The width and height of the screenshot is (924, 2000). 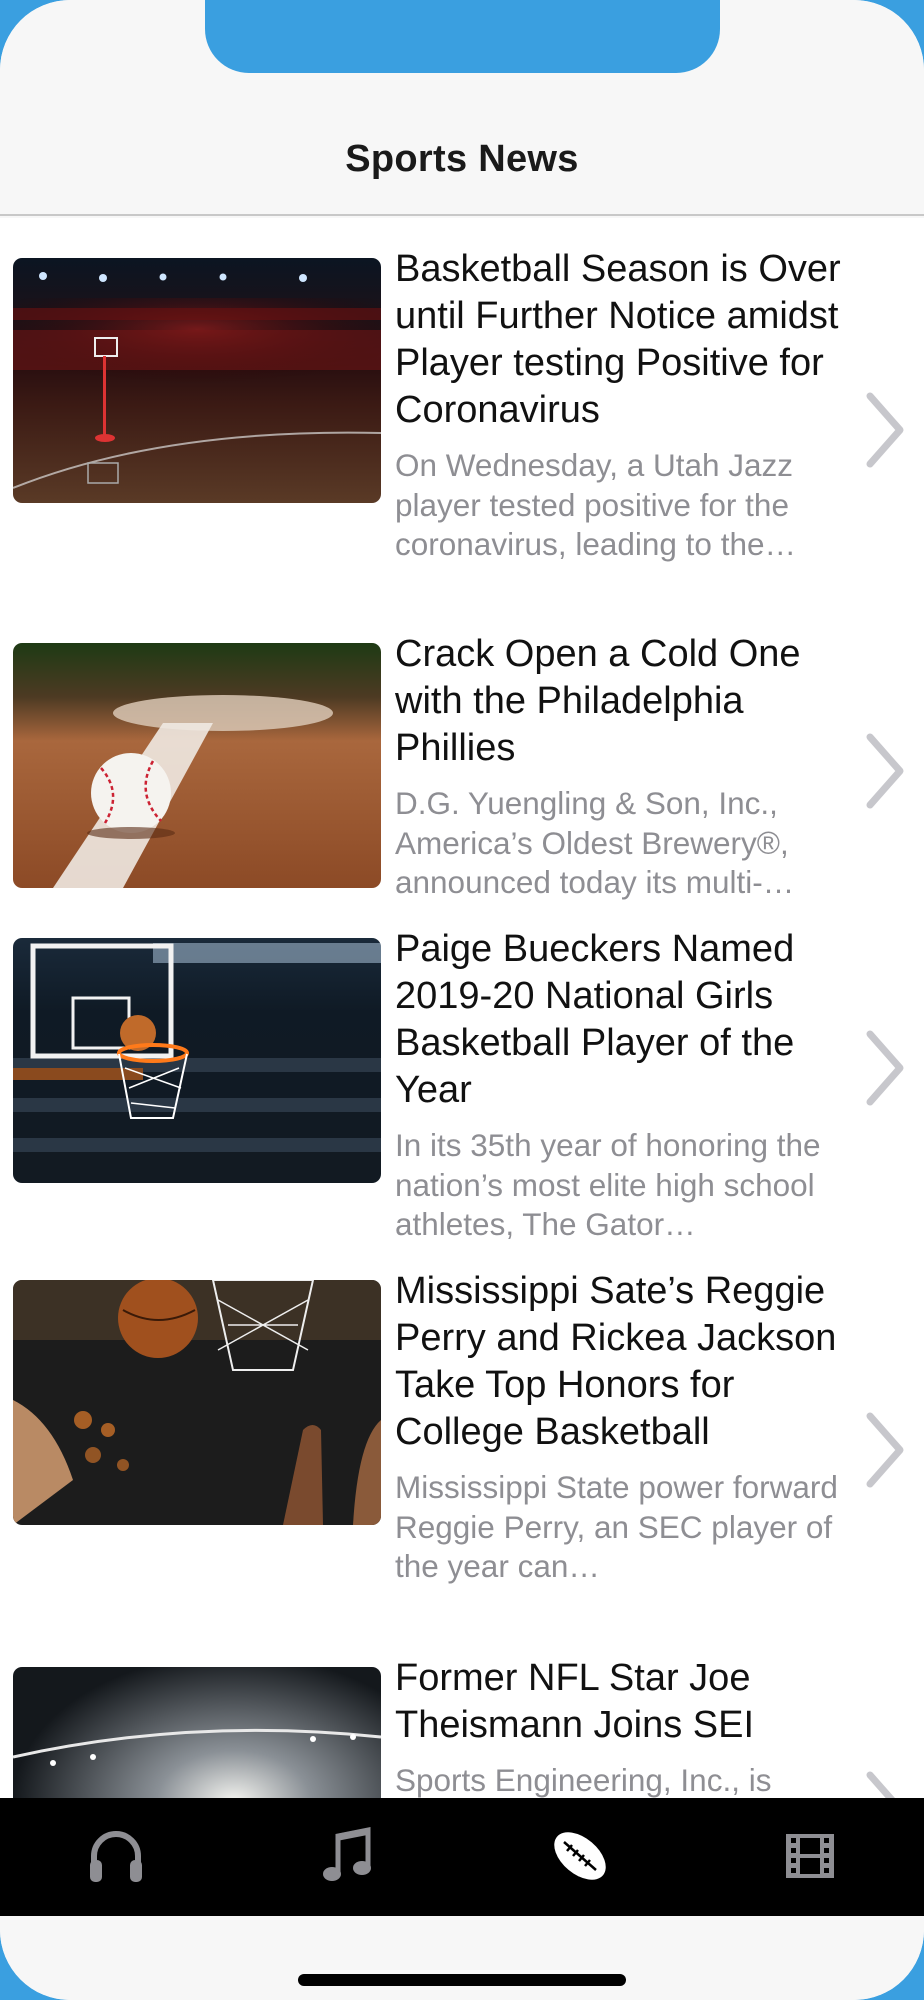 I want to click on tab-bar, so click(x=462, y=1857).